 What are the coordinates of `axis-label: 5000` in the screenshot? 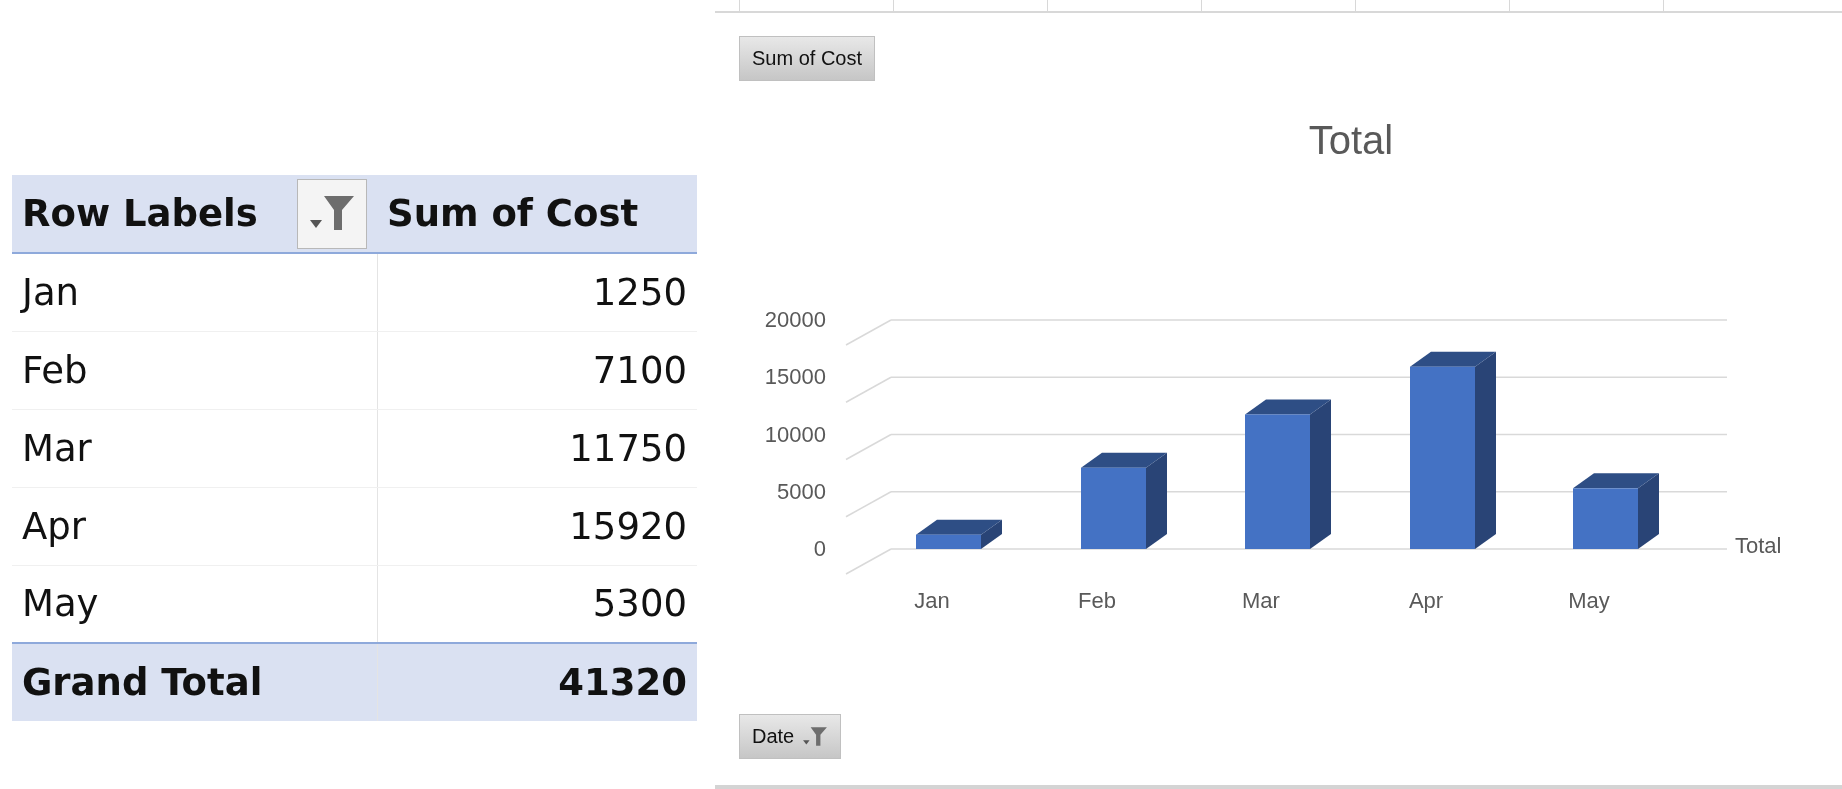 It's located at (801, 491).